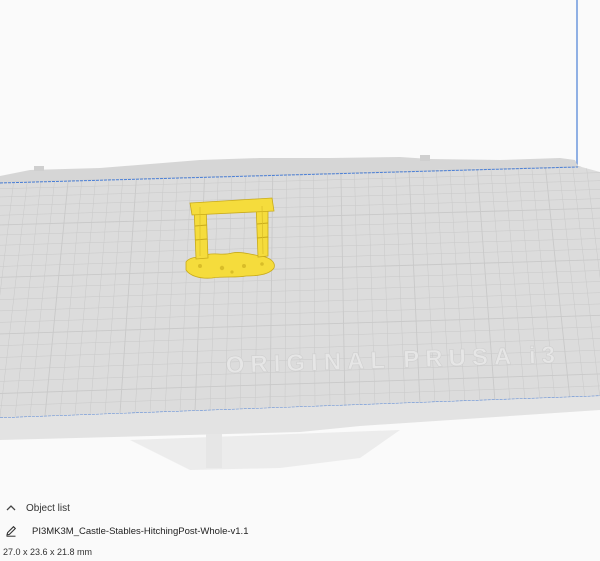  Describe the element at coordinates (265, 450) in the screenshot. I see `printer-frame-base` at that location.